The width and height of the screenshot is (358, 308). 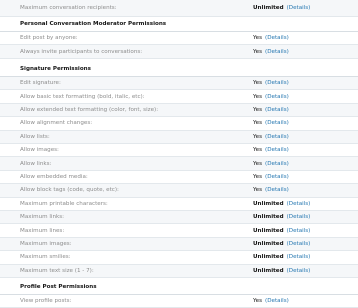 What do you see at coordinates (179, 178) in the screenshot?
I see `permission-row: Allow embedded media: Yes (Details)` at bounding box center [179, 178].